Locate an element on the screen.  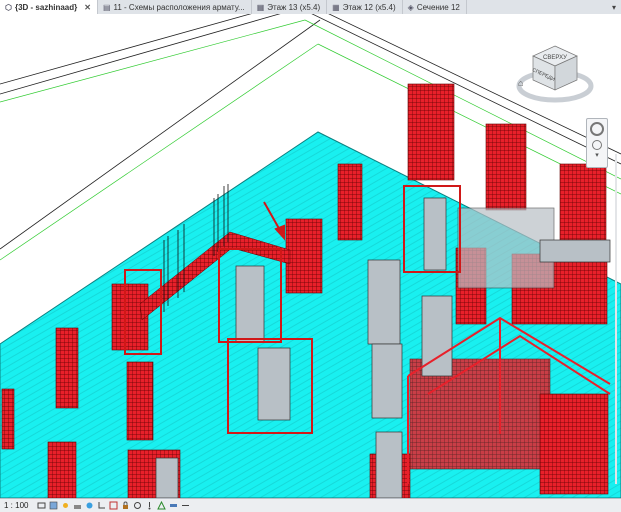
tab-section-12: ◈ Сечение 12 is located at coordinates (435, 7).